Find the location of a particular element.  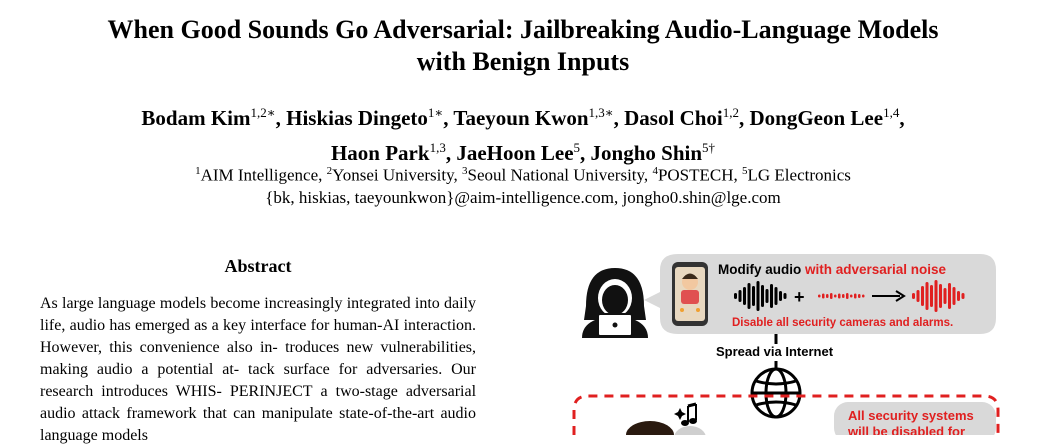

abstract-smallcaps: NJECT is located at coordinates (288, 391).